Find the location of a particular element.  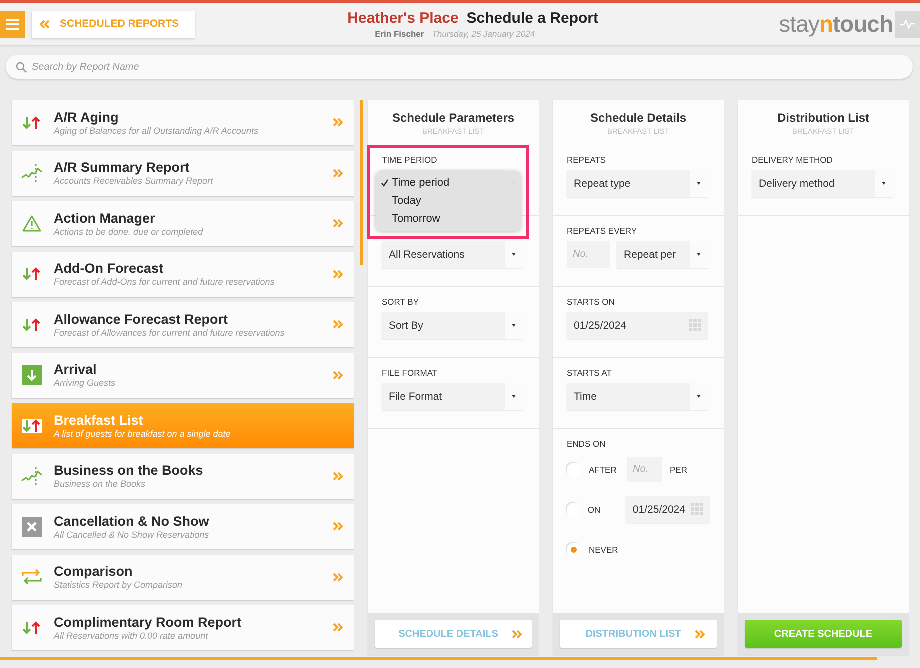

dropdown-option: Tomorrow is located at coordinates (448, 219).